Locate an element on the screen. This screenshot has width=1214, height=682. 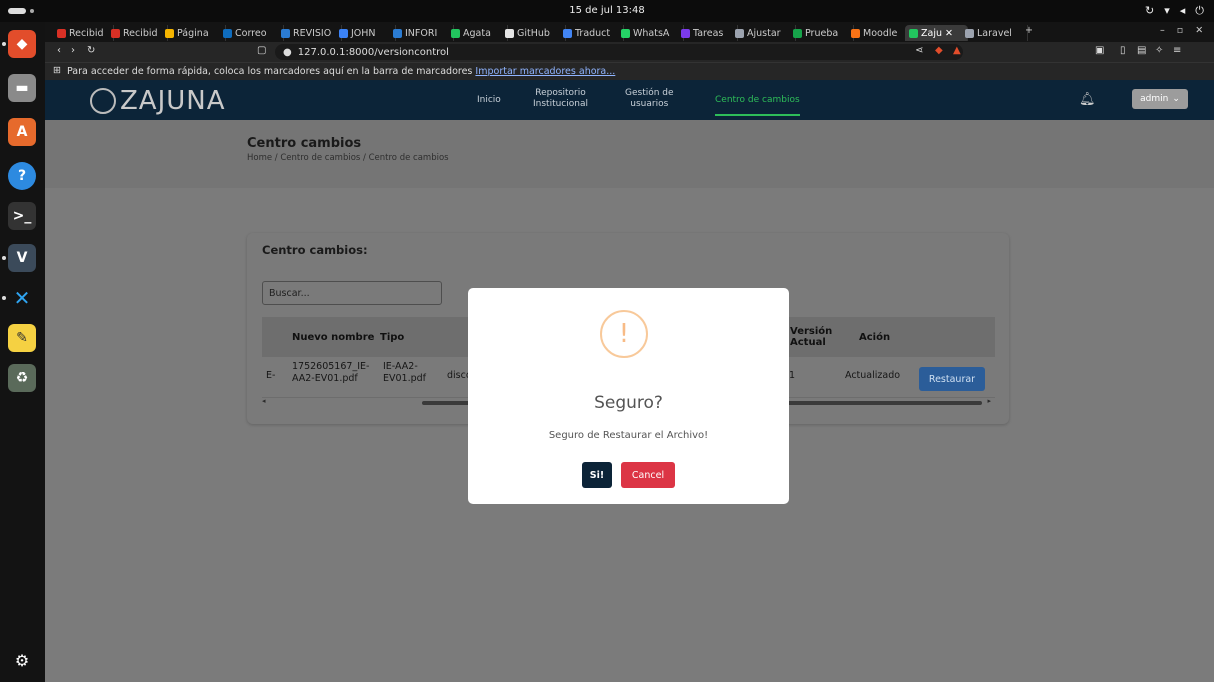
nav-gestion-usuarios: Gestión de usuarios is located at coordinates (649, 99).